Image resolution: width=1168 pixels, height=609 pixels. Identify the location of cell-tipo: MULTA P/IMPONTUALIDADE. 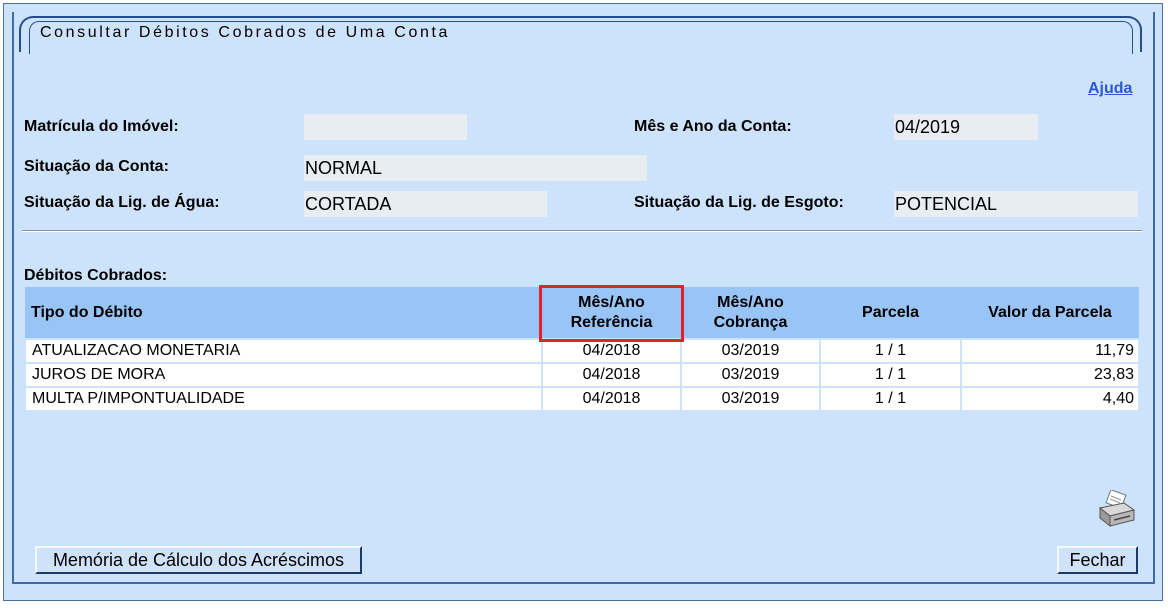
(283, 399).